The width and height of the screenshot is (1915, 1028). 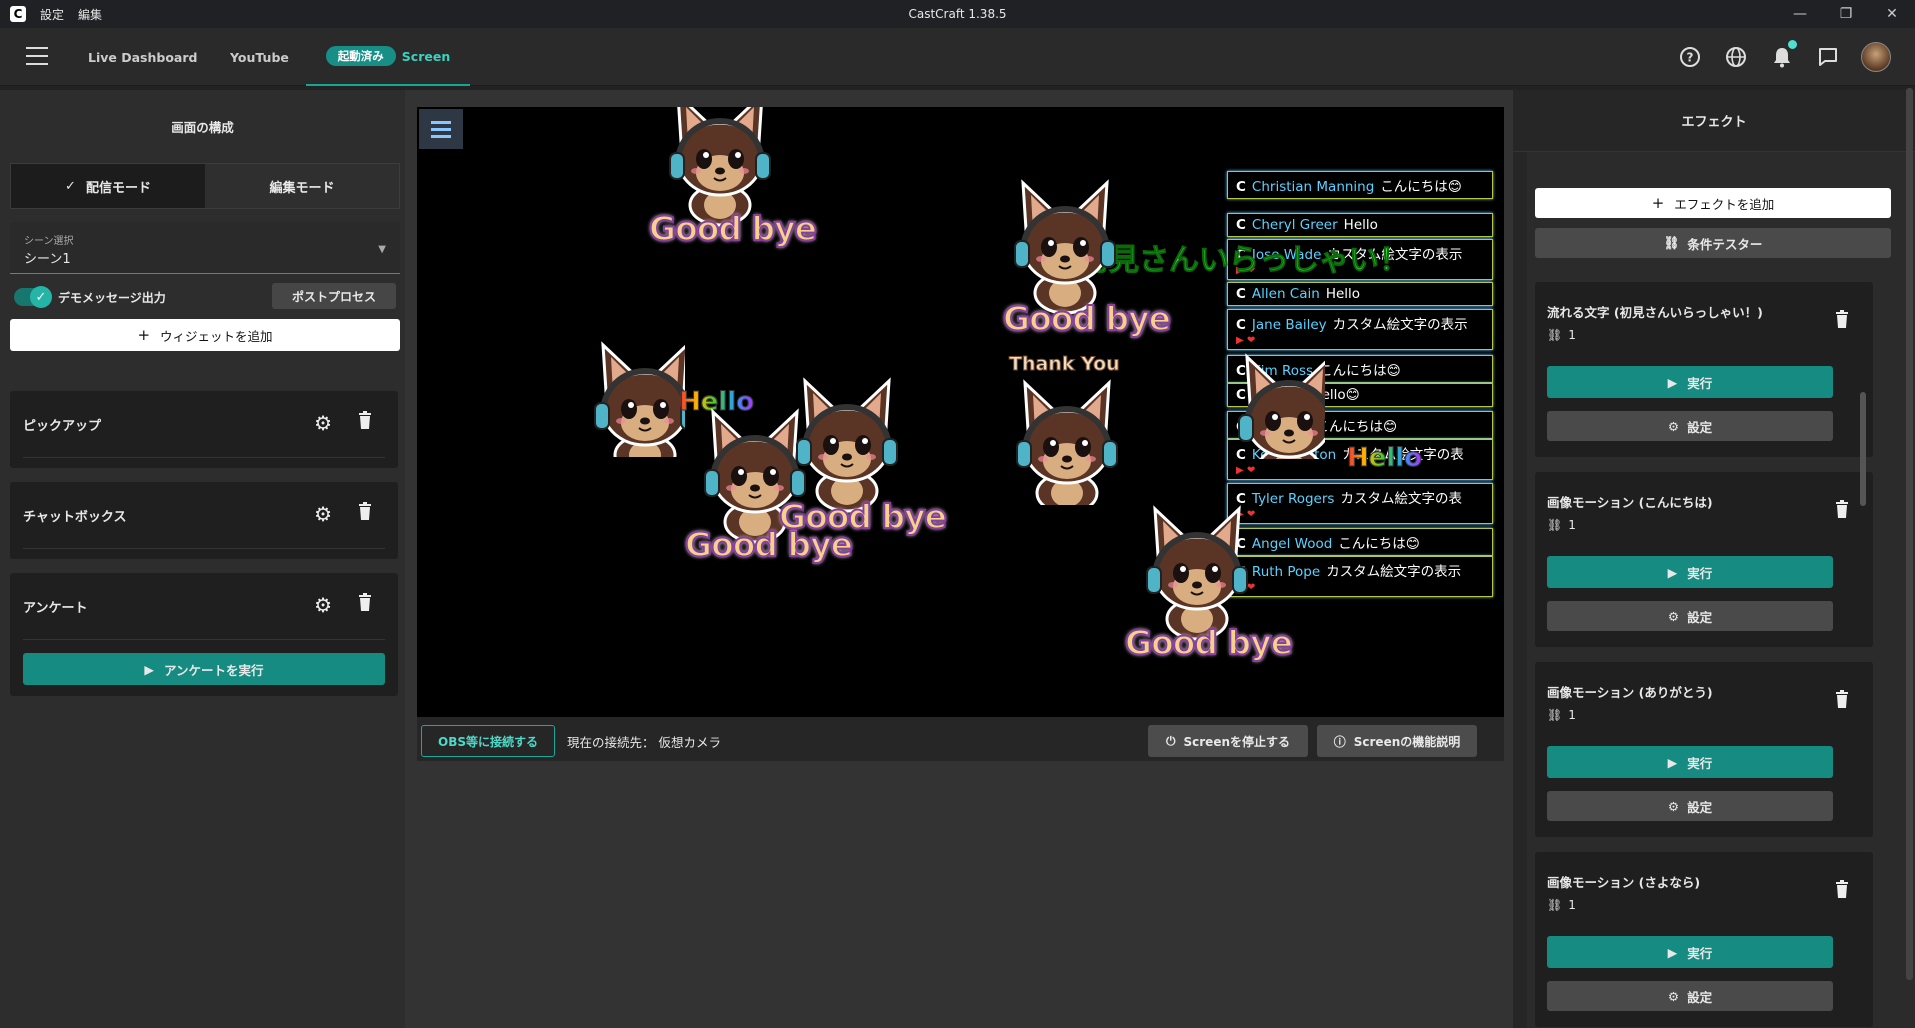 I want to click on tab-youtube: YouTube, so click(x=259, y=57).